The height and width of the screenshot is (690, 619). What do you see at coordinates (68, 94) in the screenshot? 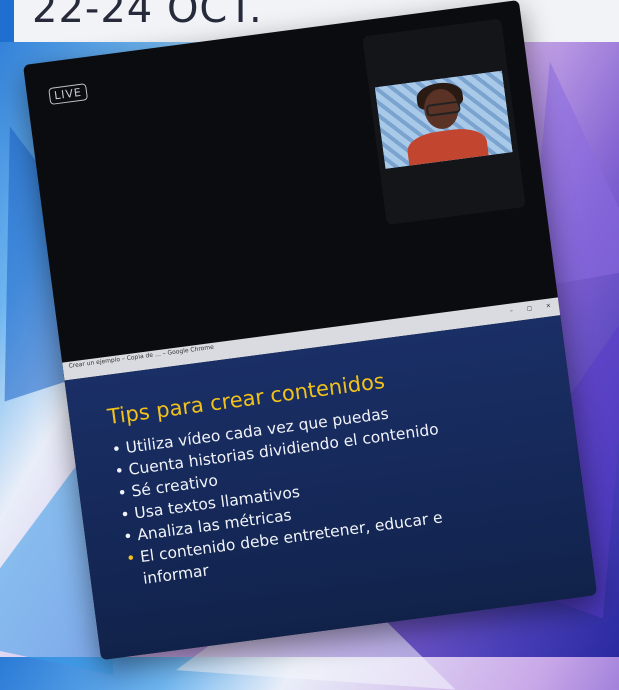
I see `live-badge: LIVE` at bounding box center [68, 94].